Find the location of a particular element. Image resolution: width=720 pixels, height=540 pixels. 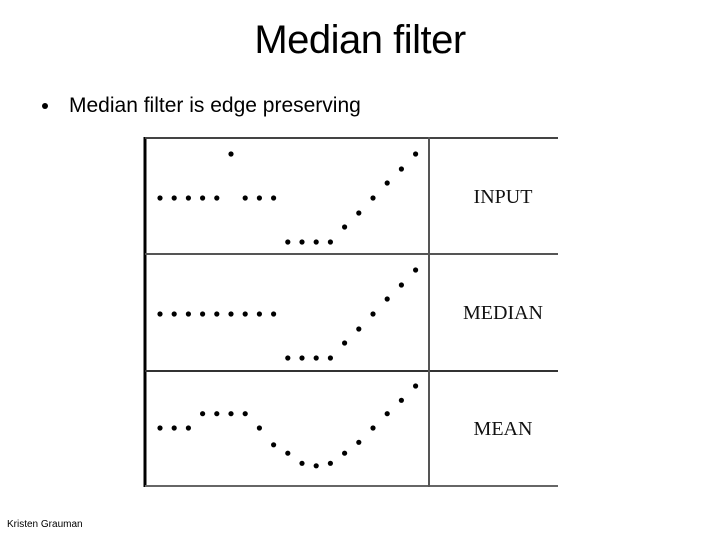

row-label-mean: MEAN is located at coordinates (503, 429).